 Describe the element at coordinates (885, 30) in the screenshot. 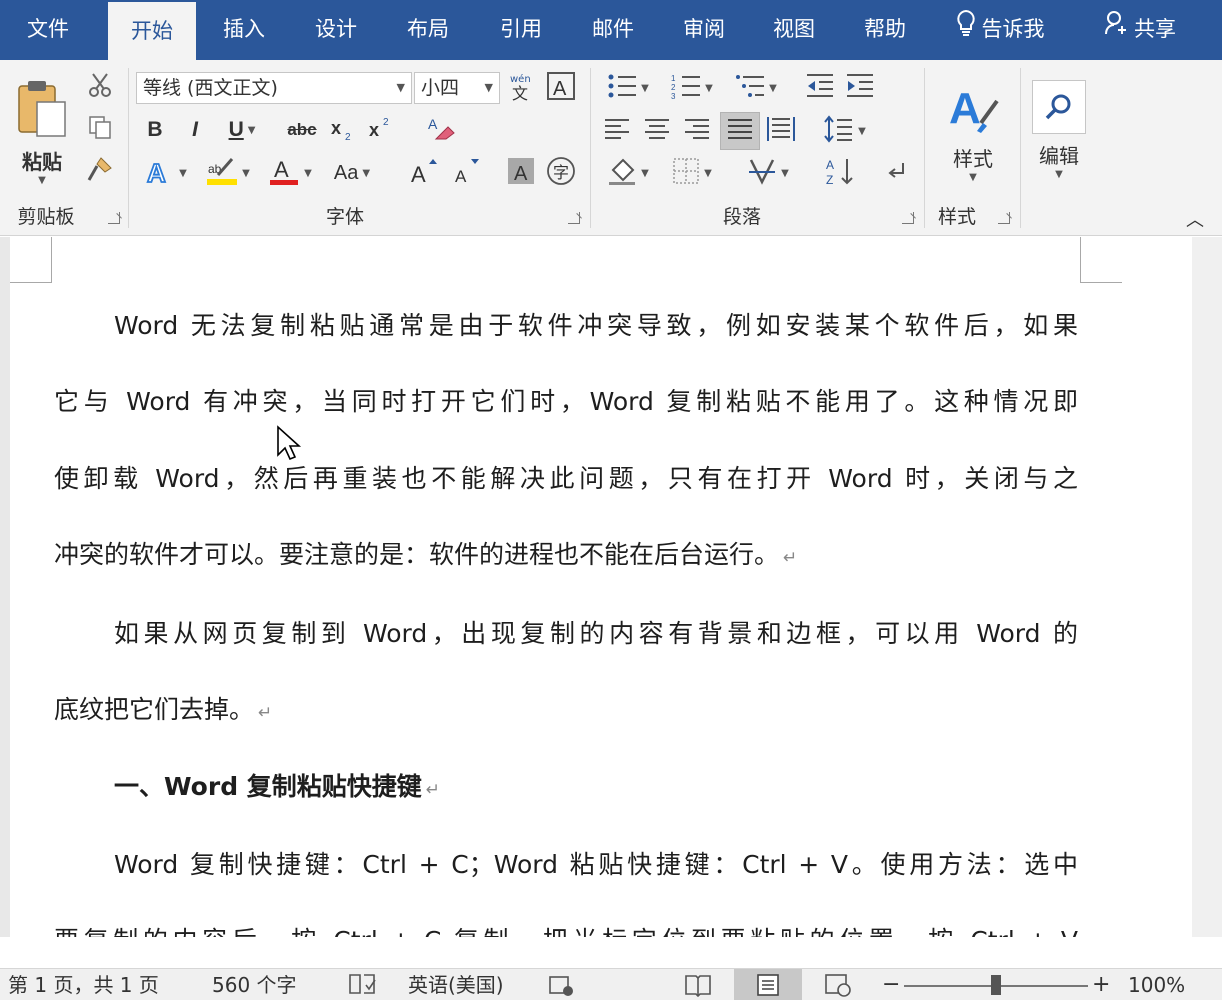

I see `tab-help: 帮助` at that location.